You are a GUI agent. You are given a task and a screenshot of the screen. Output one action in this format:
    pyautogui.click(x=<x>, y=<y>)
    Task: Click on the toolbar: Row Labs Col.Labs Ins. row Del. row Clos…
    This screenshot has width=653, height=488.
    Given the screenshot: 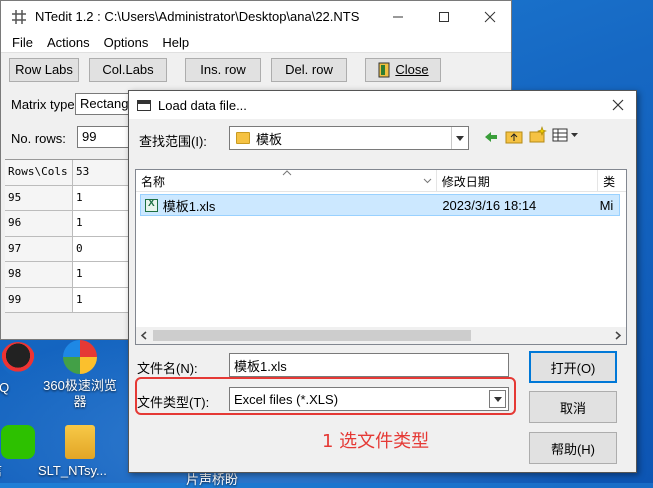 What is the action you would take?
    pyautogui.click(x=256, y=69)
    